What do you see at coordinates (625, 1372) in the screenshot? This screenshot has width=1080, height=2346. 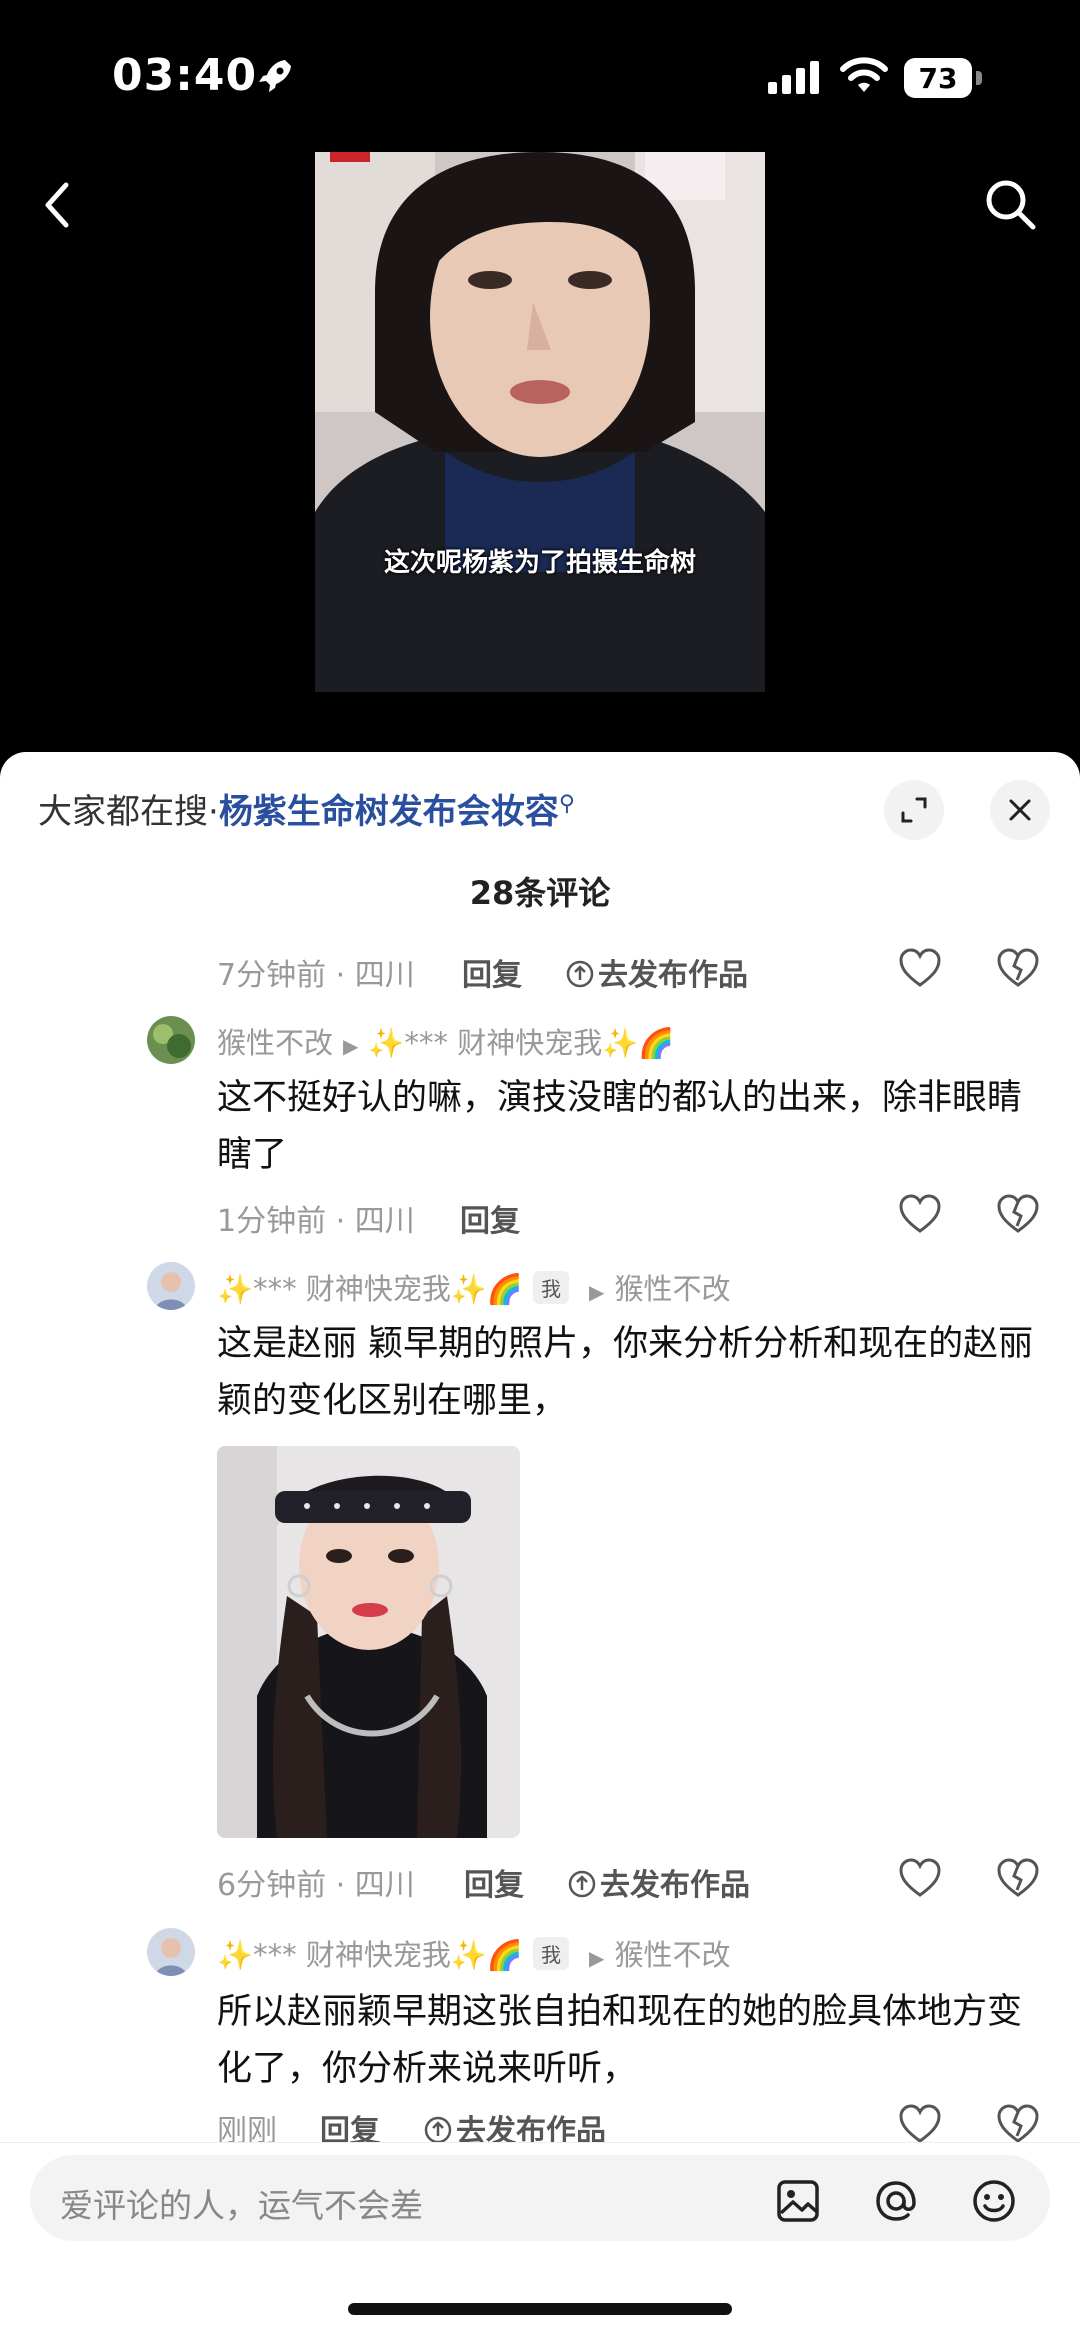 I see `comment-text: 这是赵丽 颖早期的照片，你来分析分析和现在的赵丽颖的变化区别在哪里，` at bounding box center [625, 1372].